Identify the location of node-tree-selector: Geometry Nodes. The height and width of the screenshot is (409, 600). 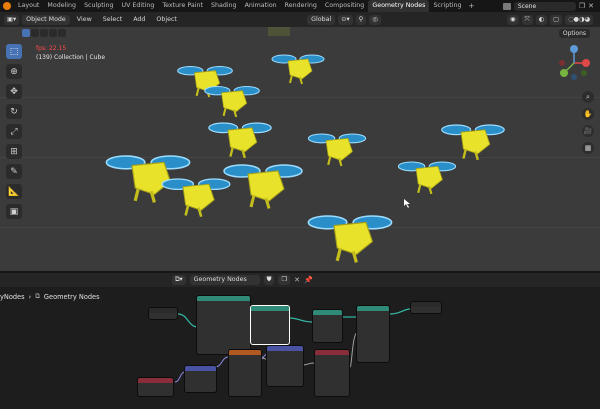
(224, 280).